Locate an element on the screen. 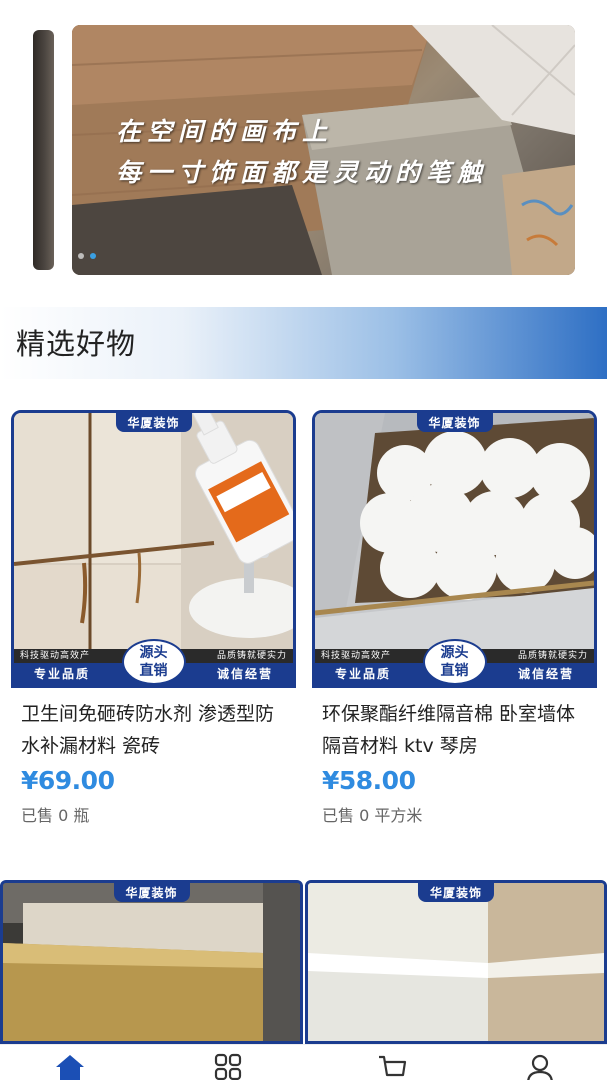 The height and width of the screenshot is (1080, 607). banner-previous-slide is located at coordinates (43, 150).